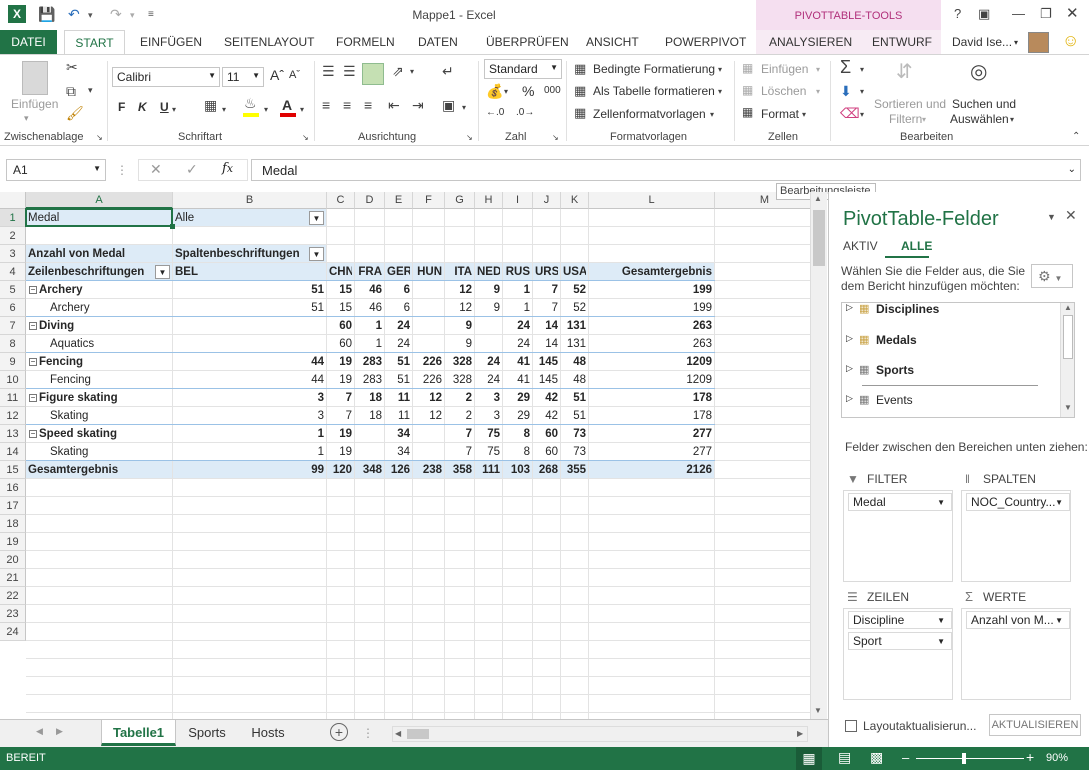 This screenshot has width=1089, height=770. What do you see at coordinates (964, 758) in the screenshot?
I see `zoom-slider-thumb` at bounding box center [964, 758].